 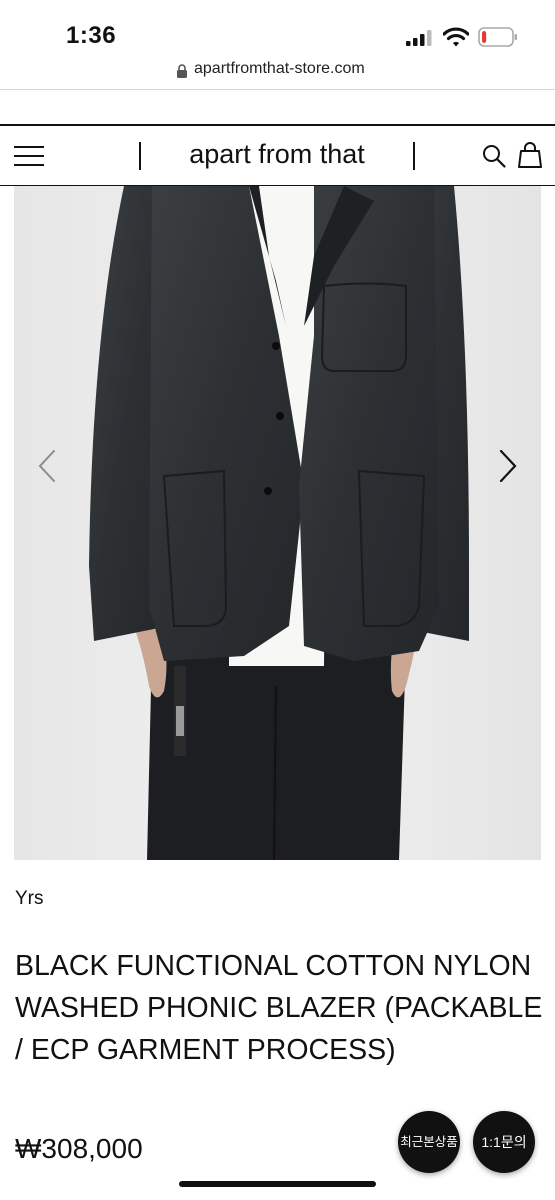 I want to click on recent-viewed-button: 최근본상품, so click(x=429, y=1142).